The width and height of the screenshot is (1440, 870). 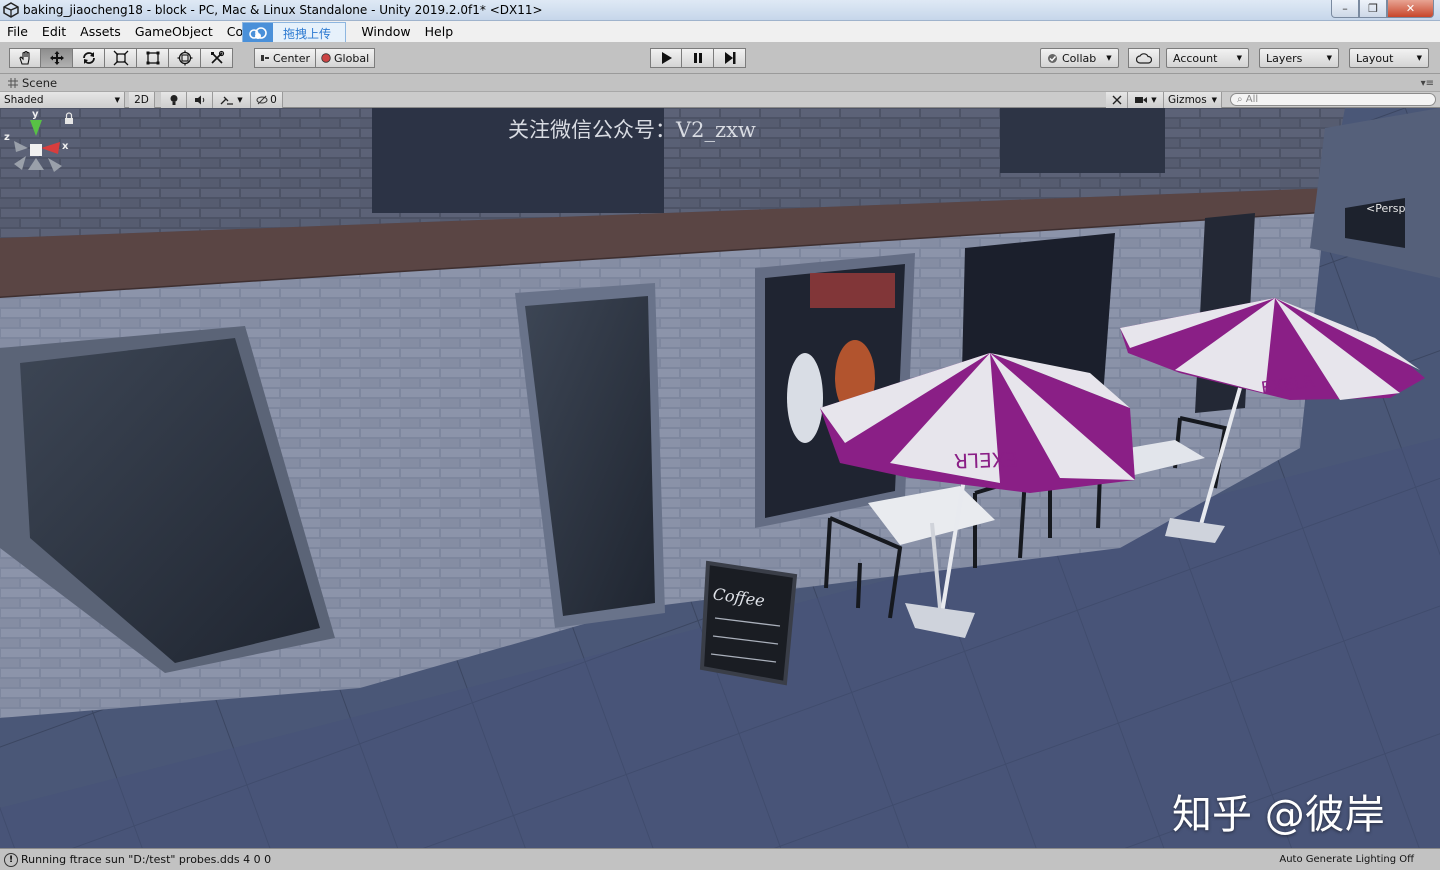 What do you see at coordinates (258, 33) in the screenshot?
I see `cloud-upload-icon` at bounding box center [258, 33].